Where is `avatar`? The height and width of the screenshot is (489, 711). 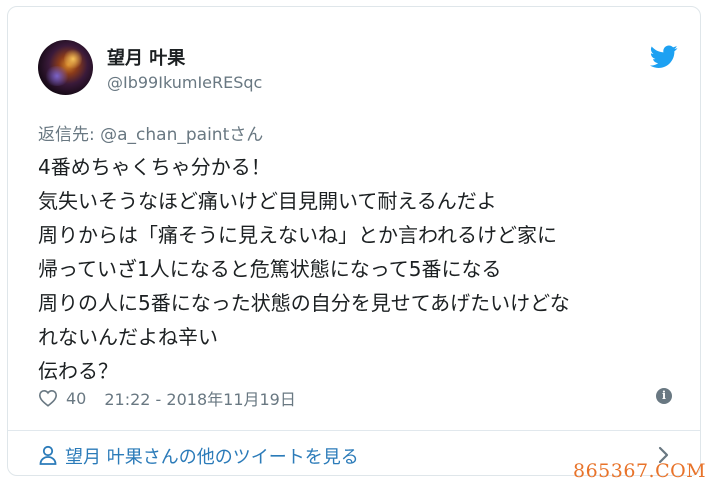
avatar is located at coordinates (65, 67).